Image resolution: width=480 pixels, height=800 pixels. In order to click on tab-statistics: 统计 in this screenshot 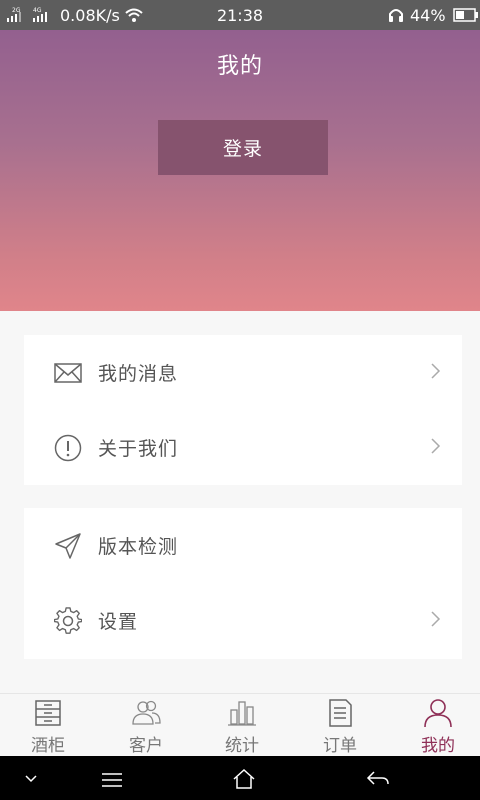, I will do `click(242, 725)`.